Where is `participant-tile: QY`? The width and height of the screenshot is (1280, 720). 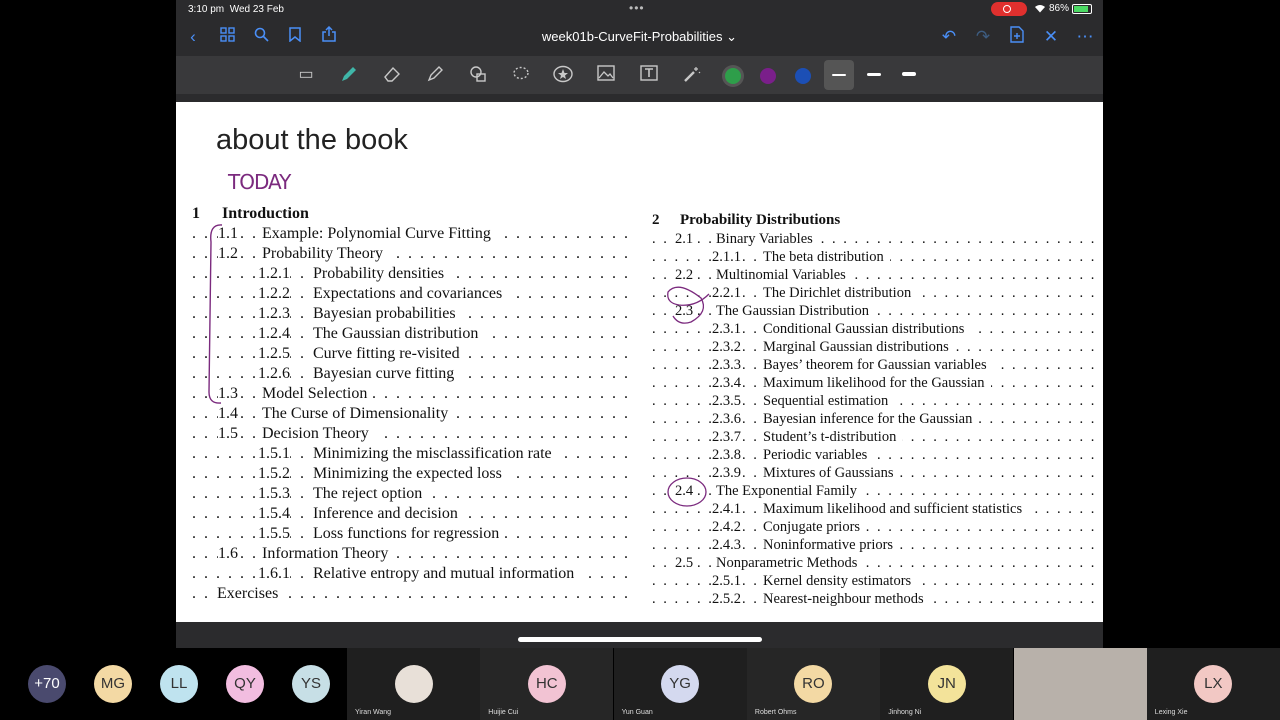 participant-tile: QY is located at coordinates (245, 684).